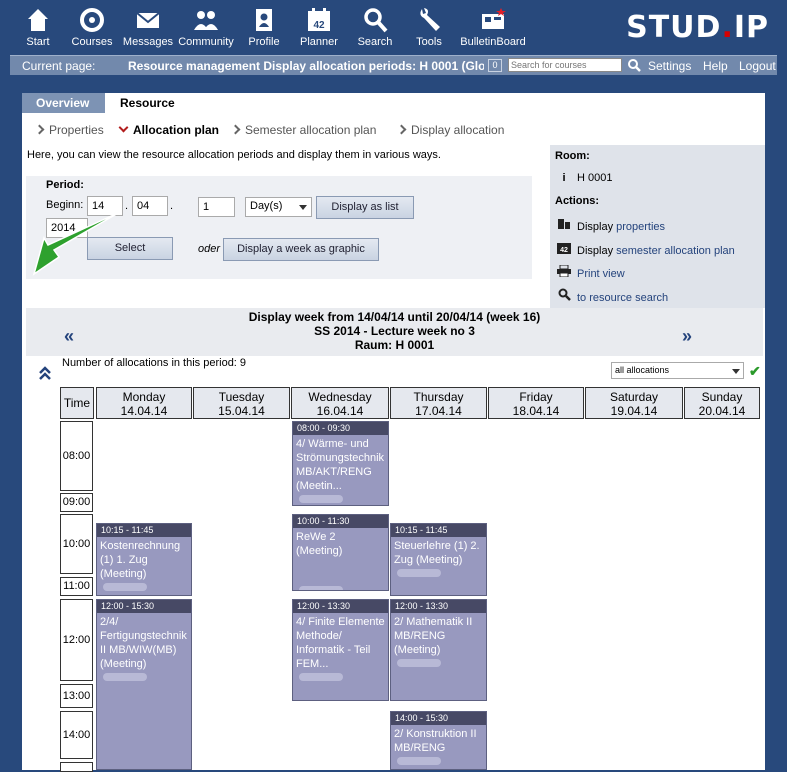 The width and height of the screenshot is (787, 772). Describe the element at coordinates (536, 411) in the screenshot. I see `day-date: 18.04.14` at that location.